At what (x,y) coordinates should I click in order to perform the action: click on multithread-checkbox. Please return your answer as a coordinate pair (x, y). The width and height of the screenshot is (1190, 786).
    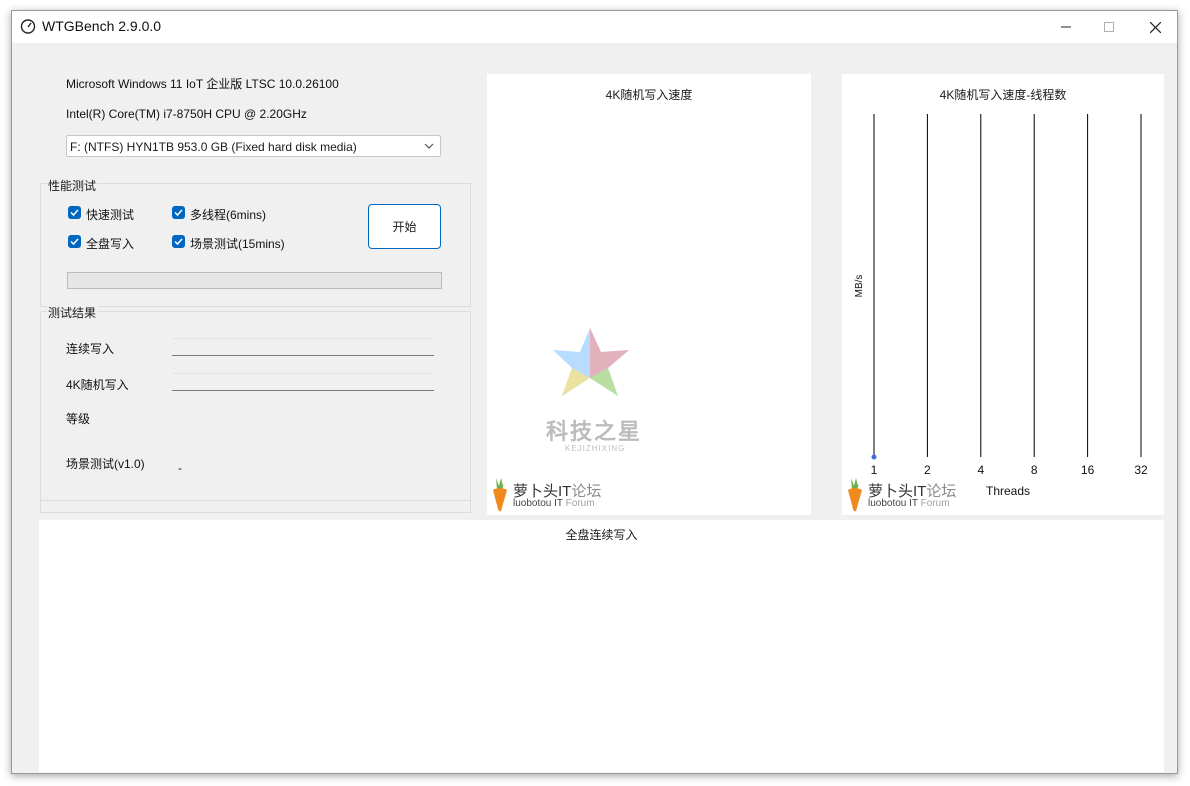
    Looking at the image, I should click on (178, 212).